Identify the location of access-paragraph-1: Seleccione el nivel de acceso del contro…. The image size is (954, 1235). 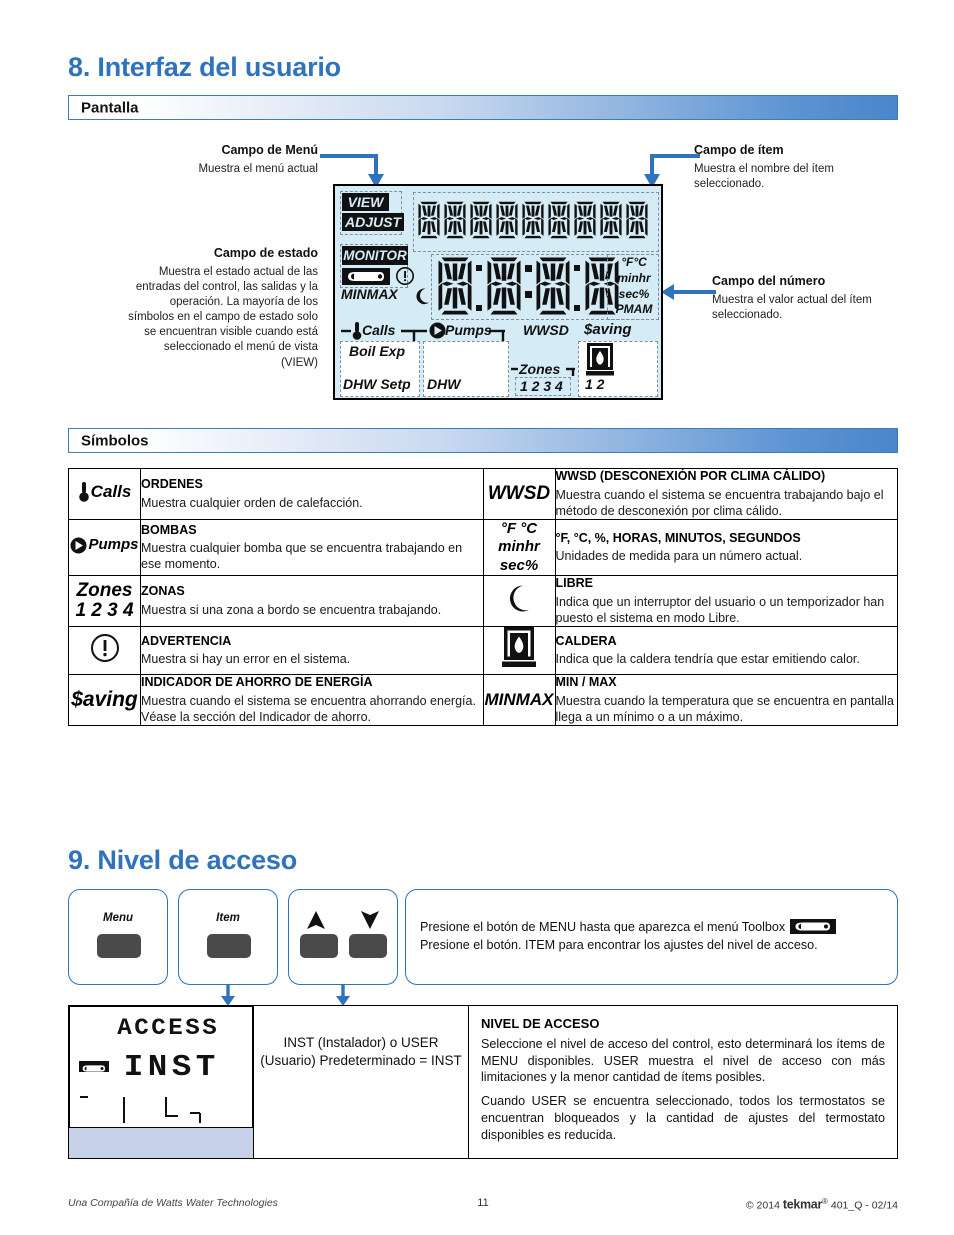
(683, 1061).